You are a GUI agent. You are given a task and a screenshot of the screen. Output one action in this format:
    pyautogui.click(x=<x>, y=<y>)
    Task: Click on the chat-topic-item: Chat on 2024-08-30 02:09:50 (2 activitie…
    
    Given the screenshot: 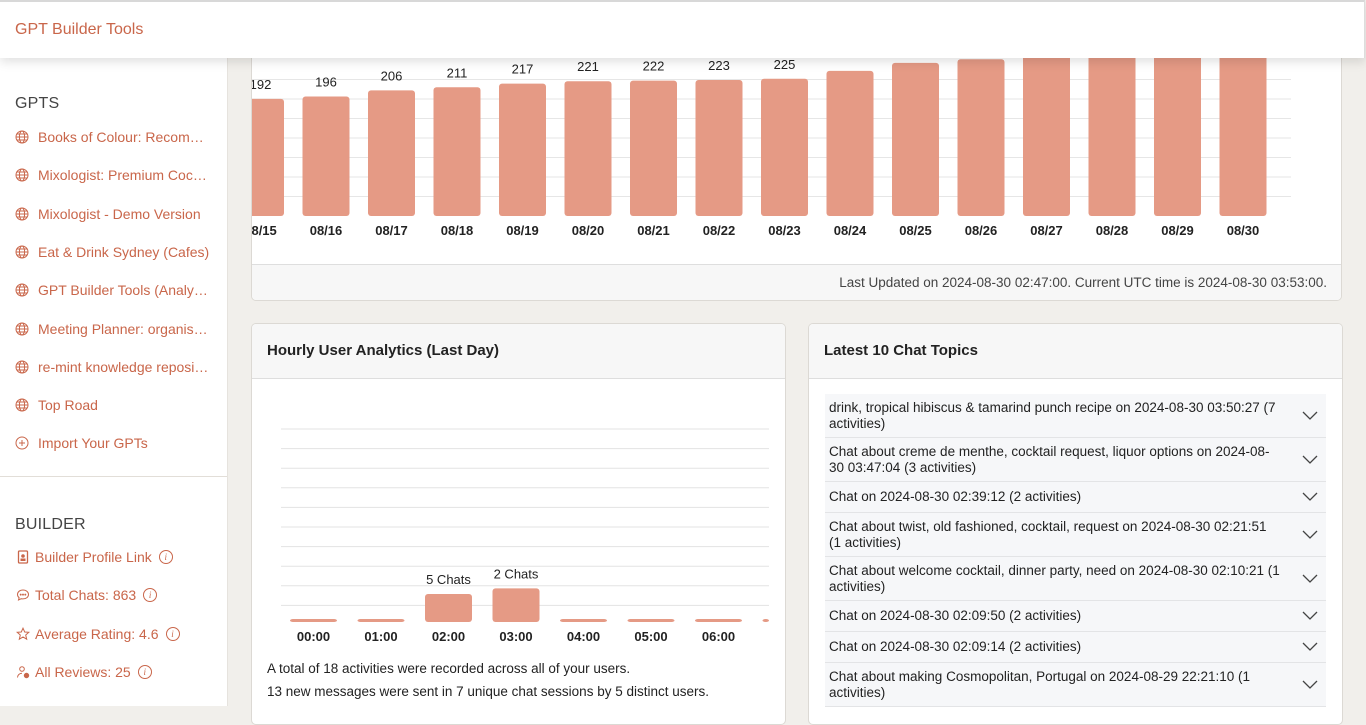 What is the action you would take?
    pyautogui.click(x=1075, y=616)
    